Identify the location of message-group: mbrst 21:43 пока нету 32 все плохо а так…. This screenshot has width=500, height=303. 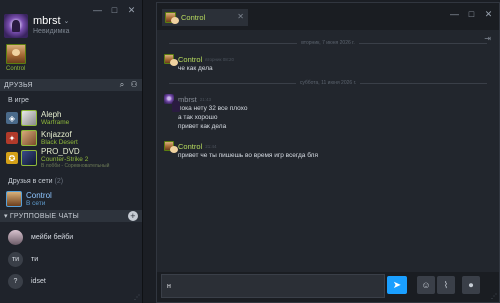
(324, 112).